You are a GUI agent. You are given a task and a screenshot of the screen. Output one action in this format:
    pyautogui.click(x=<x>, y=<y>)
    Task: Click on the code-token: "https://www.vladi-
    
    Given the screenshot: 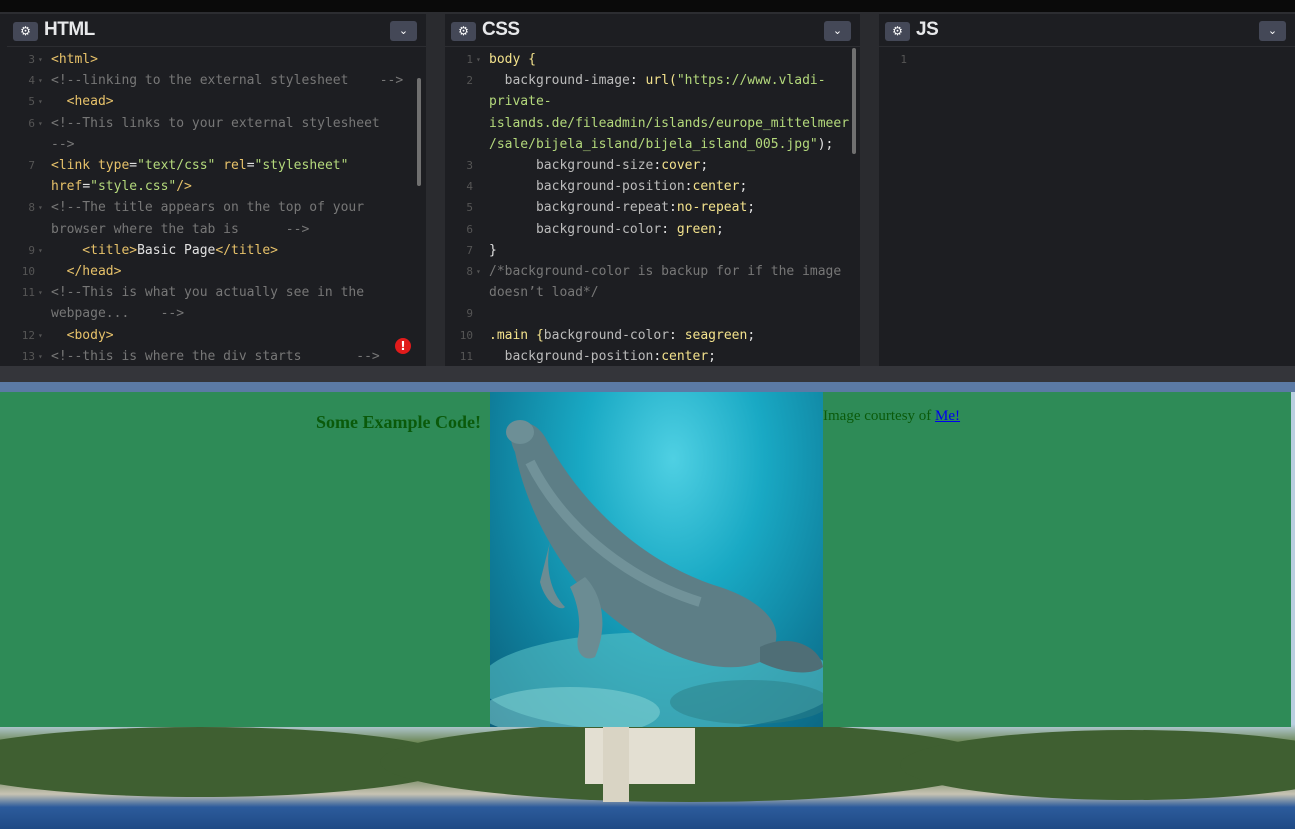 What is the action you would take?
    pyautogui.click(x=751, y=81)
    